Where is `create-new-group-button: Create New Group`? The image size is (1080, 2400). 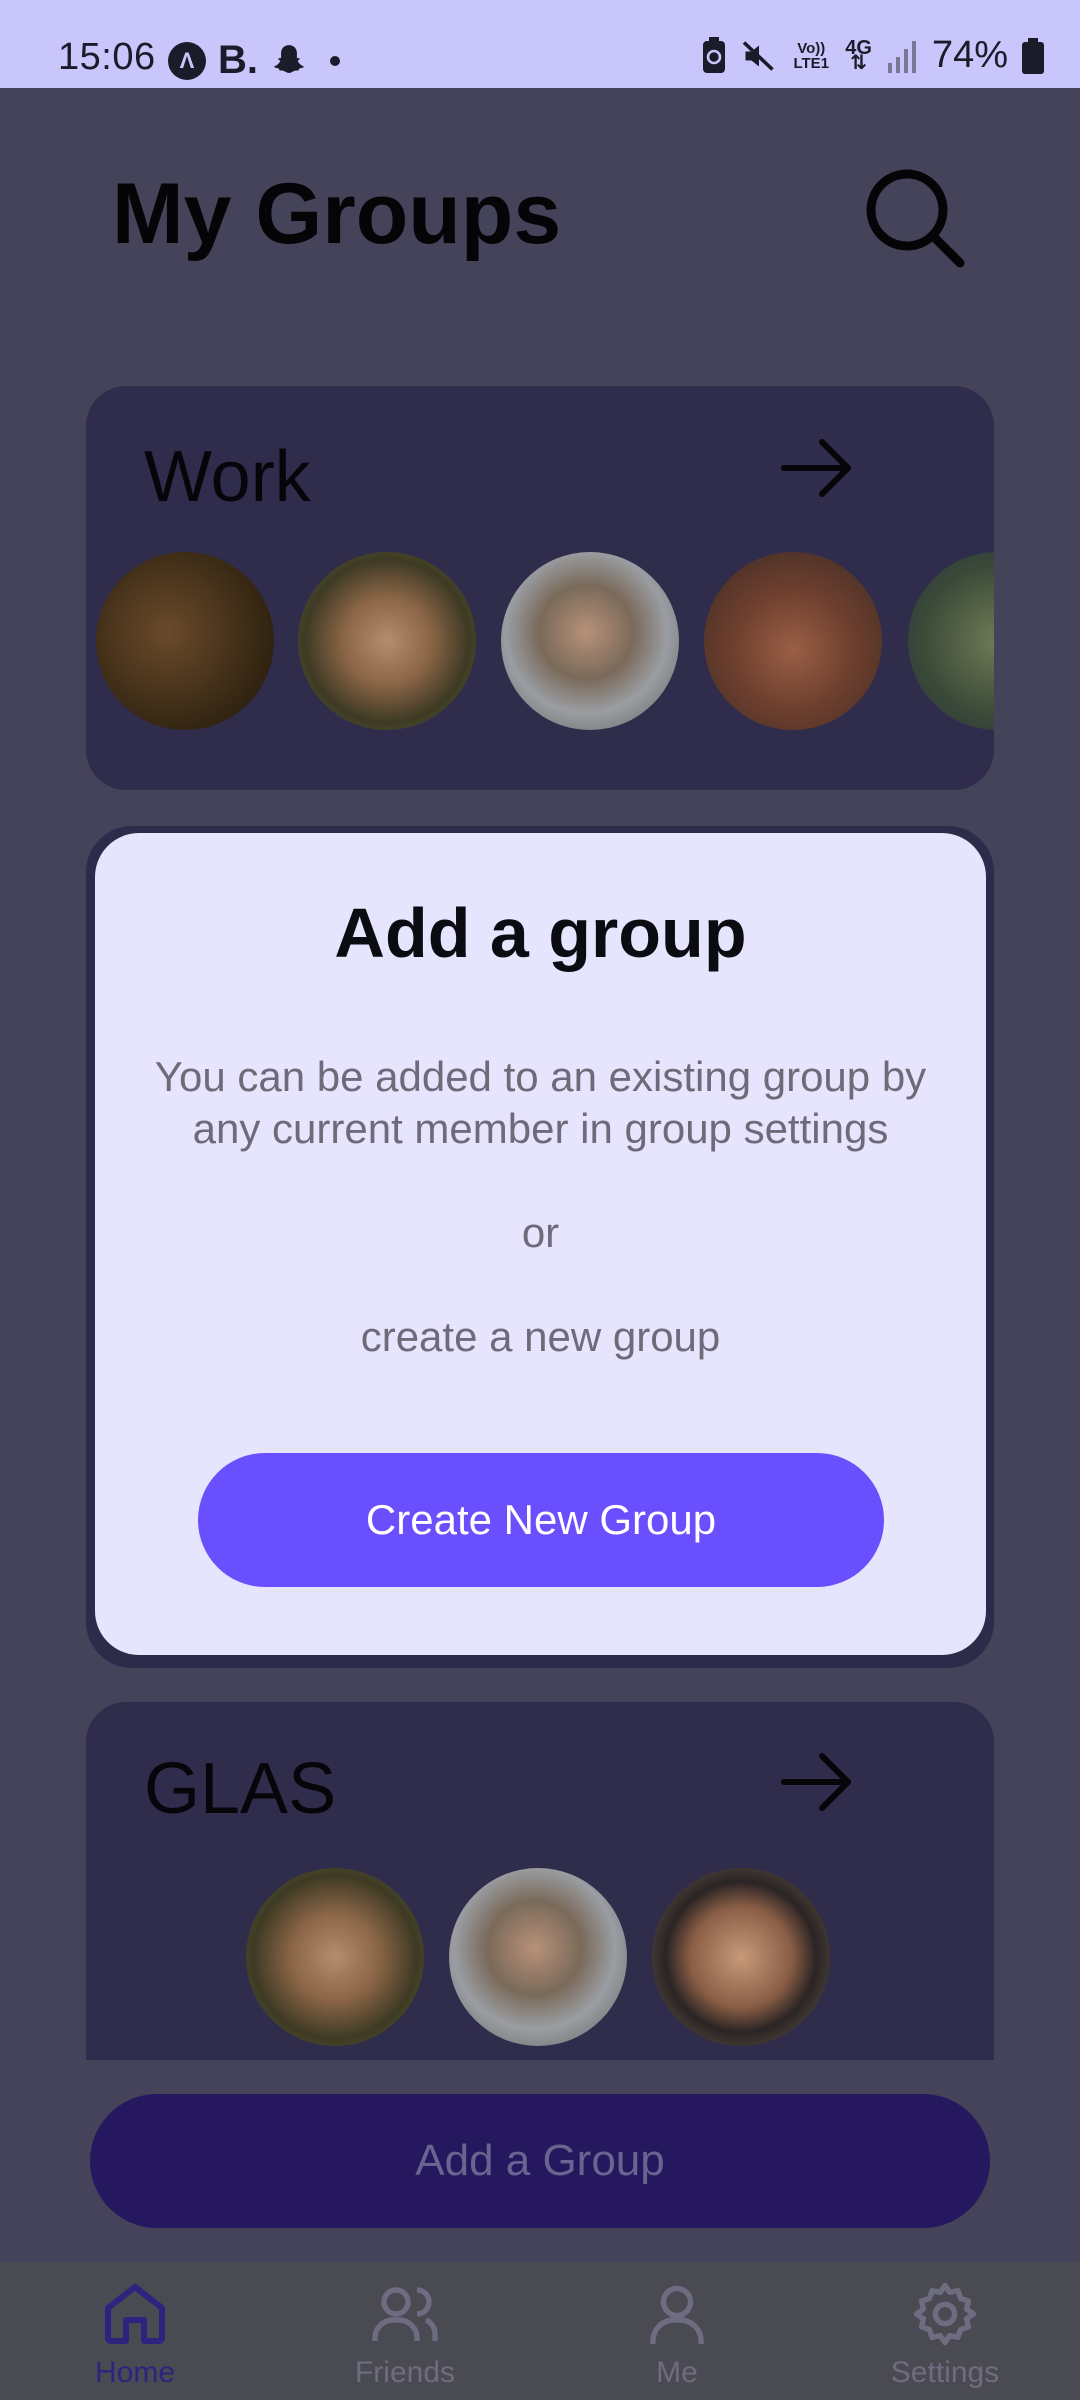 create-new-group-button: Create New Group is located at coordinates (541, 1520).